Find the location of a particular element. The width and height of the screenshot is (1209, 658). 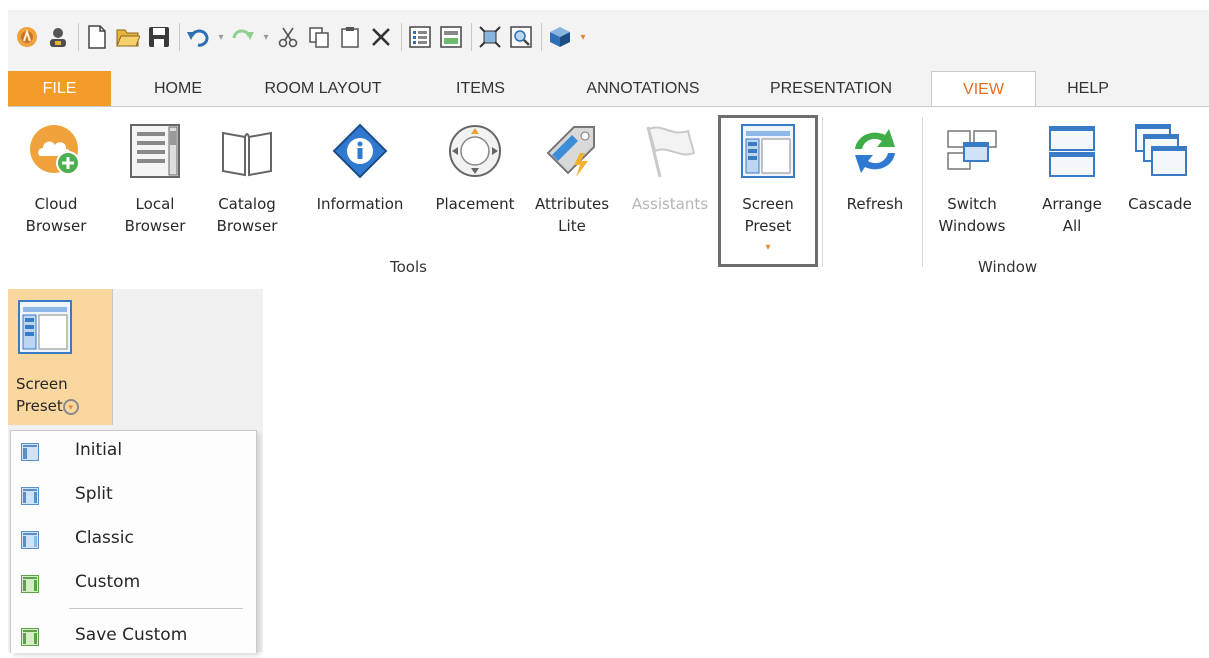

quick-access-toolbar: ▾ ▾ ▾ is located at coordinates (608, 37).